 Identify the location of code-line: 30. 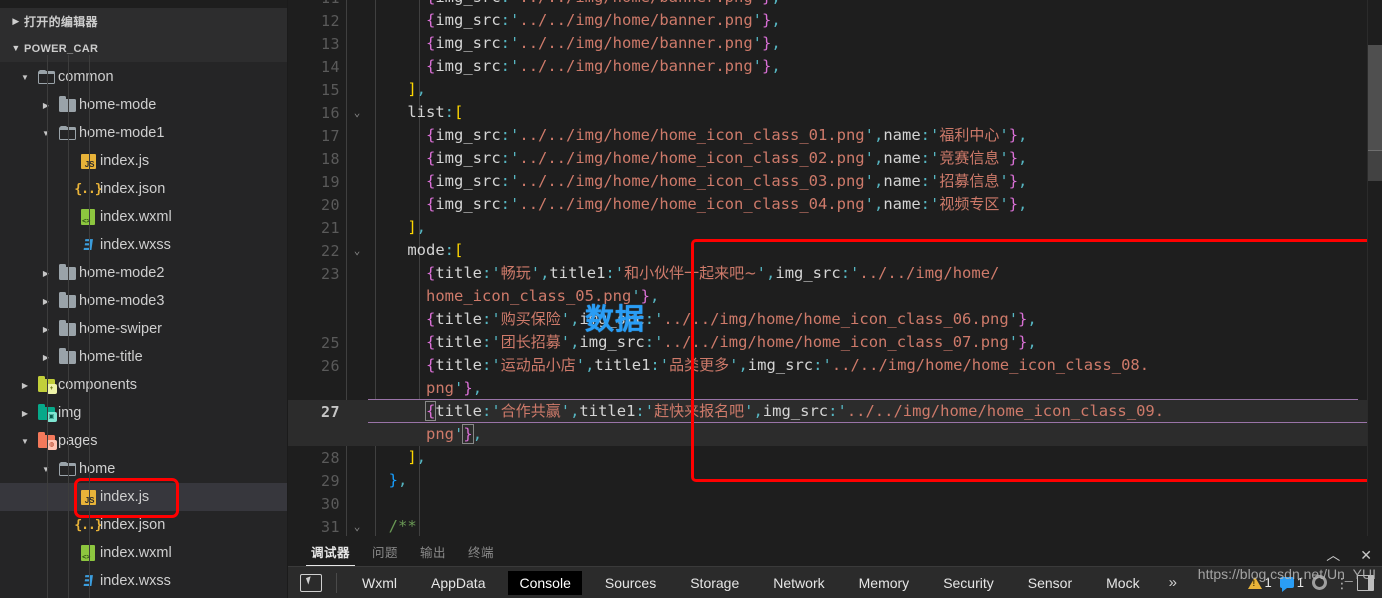
(835, 503).